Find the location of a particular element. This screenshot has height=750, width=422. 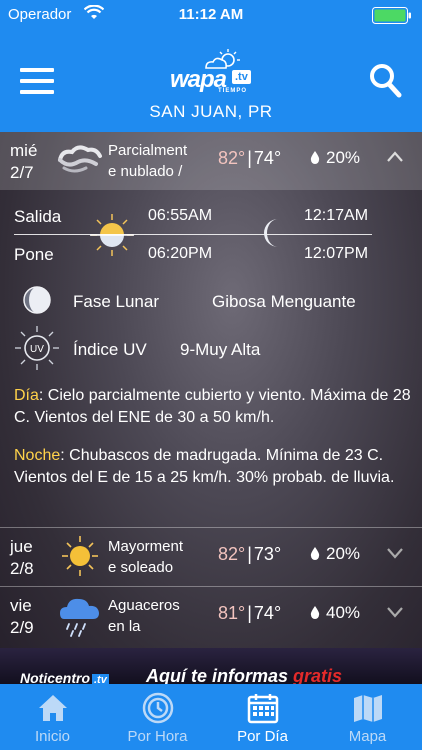

temperature-range: 82° | 73° is located at coordinates (249, 554).